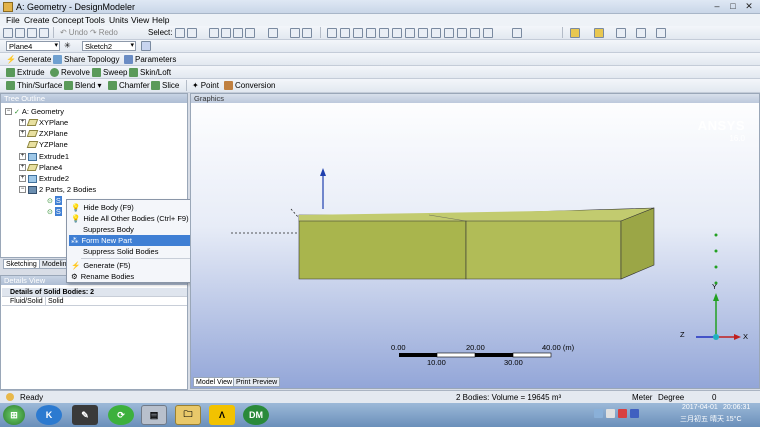 The image size is (760, 427). What do you see at coordinates (188, 415) in the screenshot?
I see `taskbar-app-folder: 🗀` at bounding box center [188, 415].